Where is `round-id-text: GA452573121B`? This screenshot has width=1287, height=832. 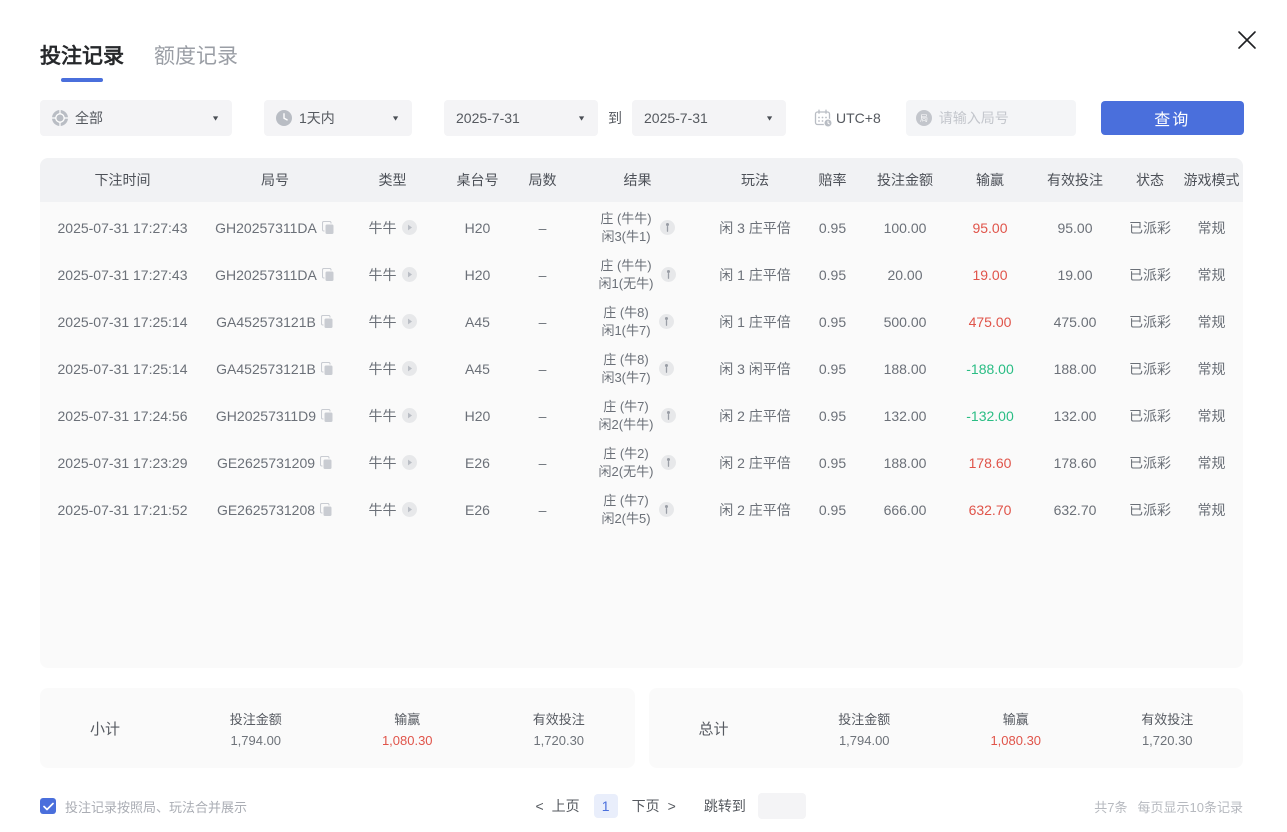
round-id-text: GA452573121B is located at coordinates (266, 321).